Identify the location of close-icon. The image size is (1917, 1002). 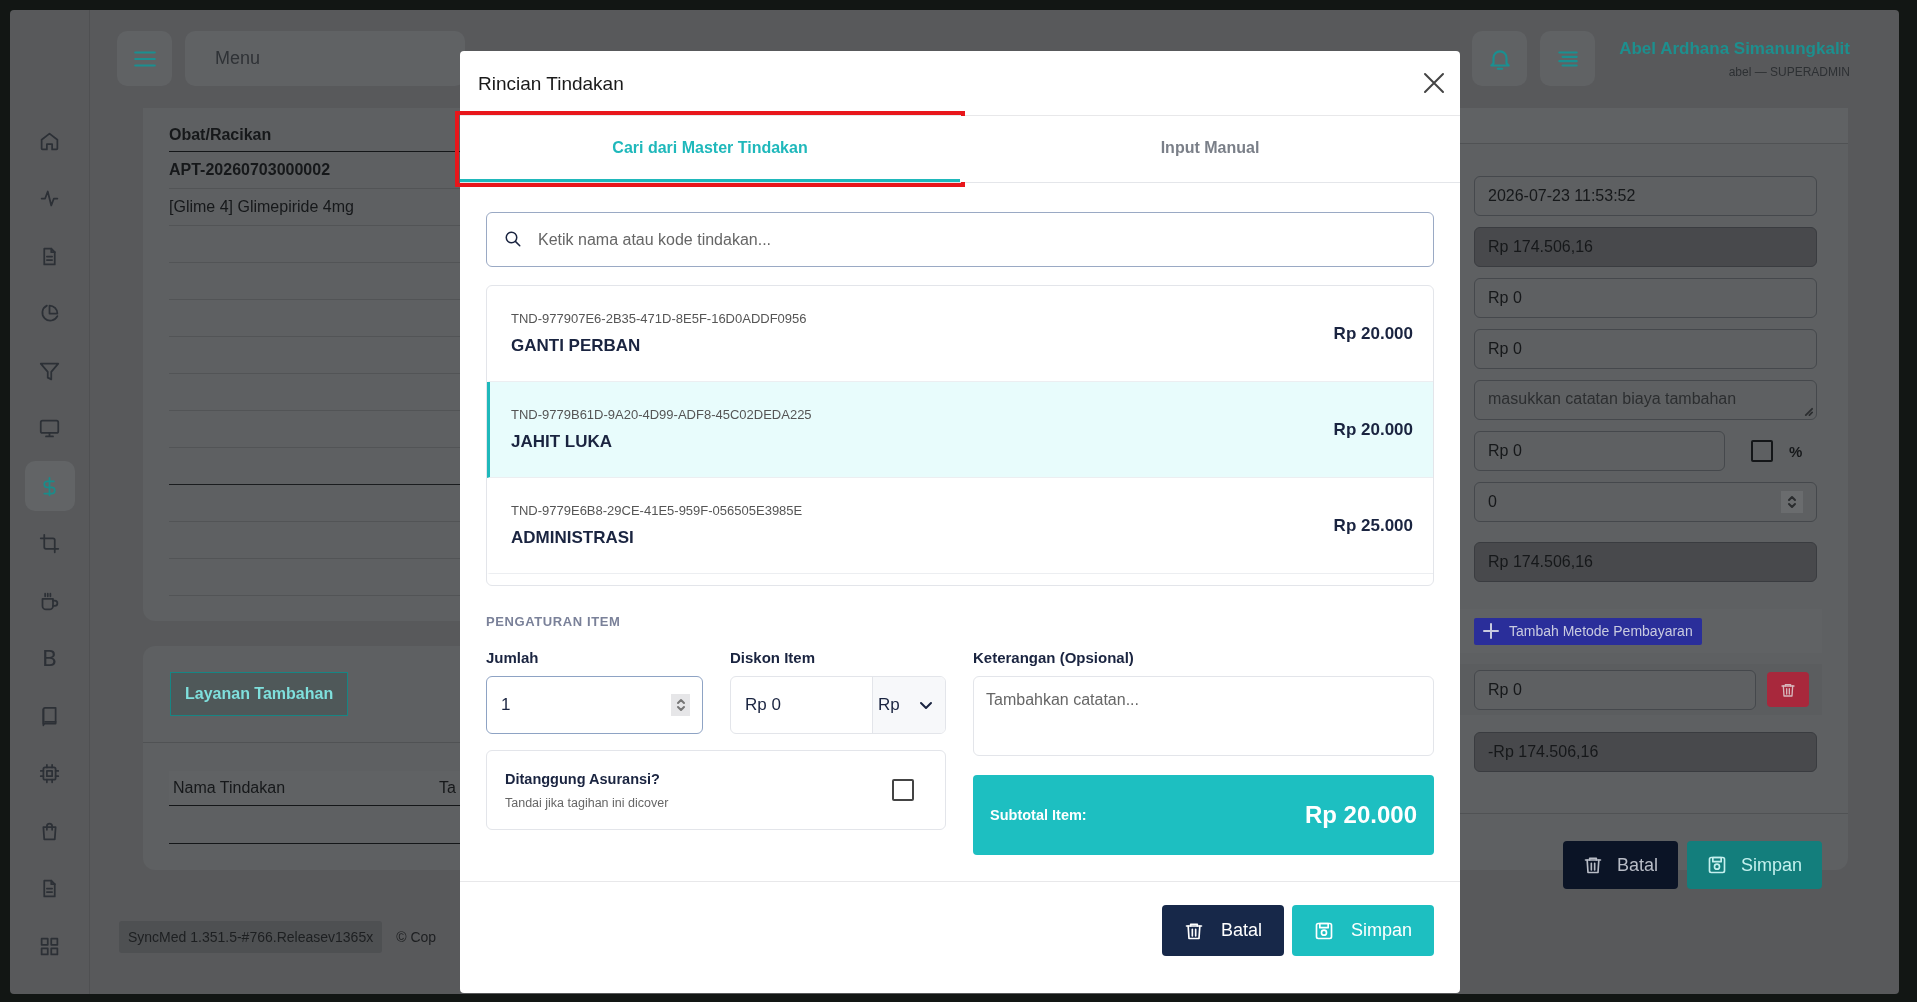
(1434, 83).